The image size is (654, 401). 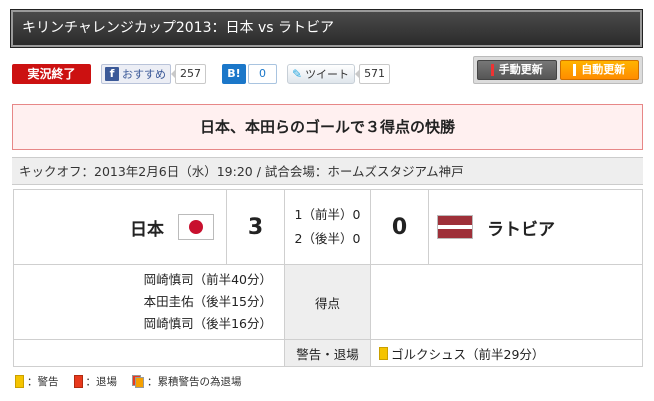 What do you see at coordinates (138, 381) in the screenshot?
I see `accumulated-card-icon` at bounding box center [138, 381].